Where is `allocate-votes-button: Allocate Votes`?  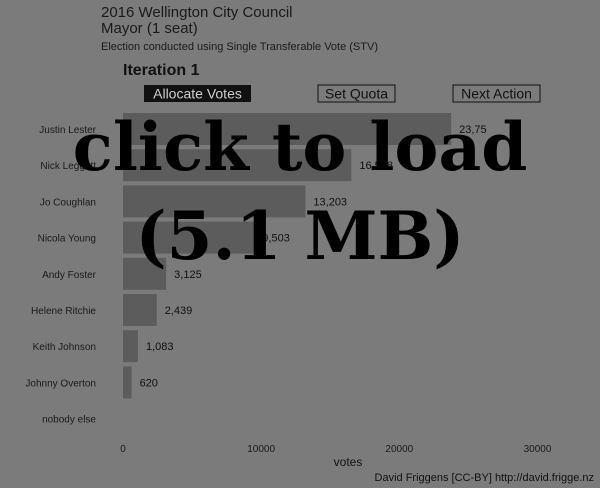 allocate-votes-button: Allocate Votes is located at coordinates (197, 93).